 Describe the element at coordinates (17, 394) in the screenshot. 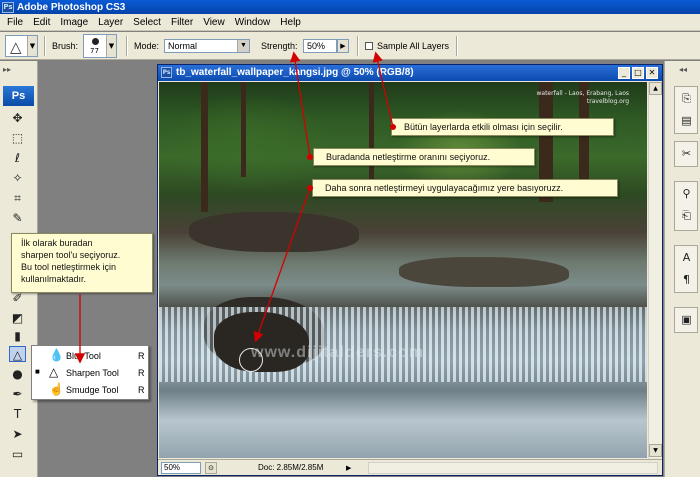

I see `pen-tool-icon: ✒` at that location.